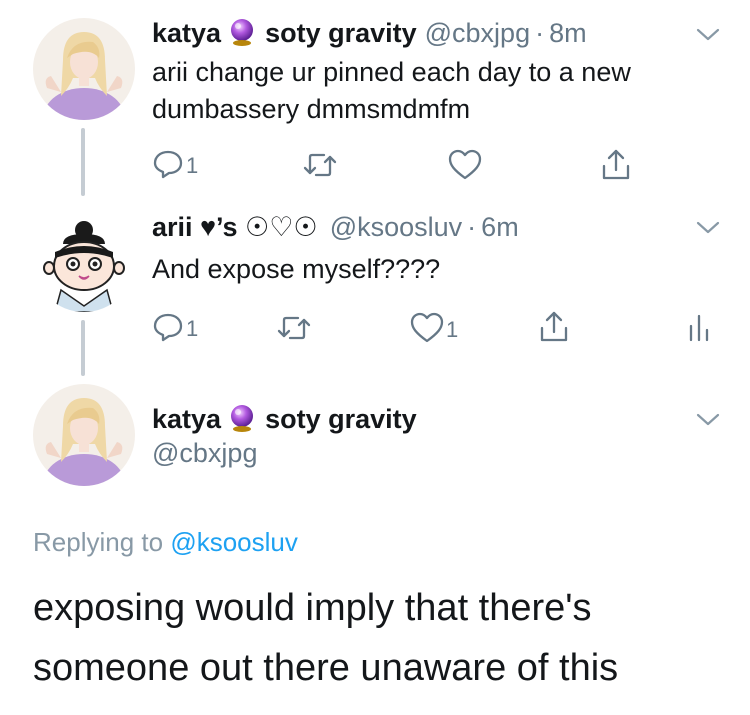 Image resolution: width=750 pixels, height=715 pixels. Describe the element at coordinates (452, 329) in the screenshot. I see `like-count: 1` at that location.